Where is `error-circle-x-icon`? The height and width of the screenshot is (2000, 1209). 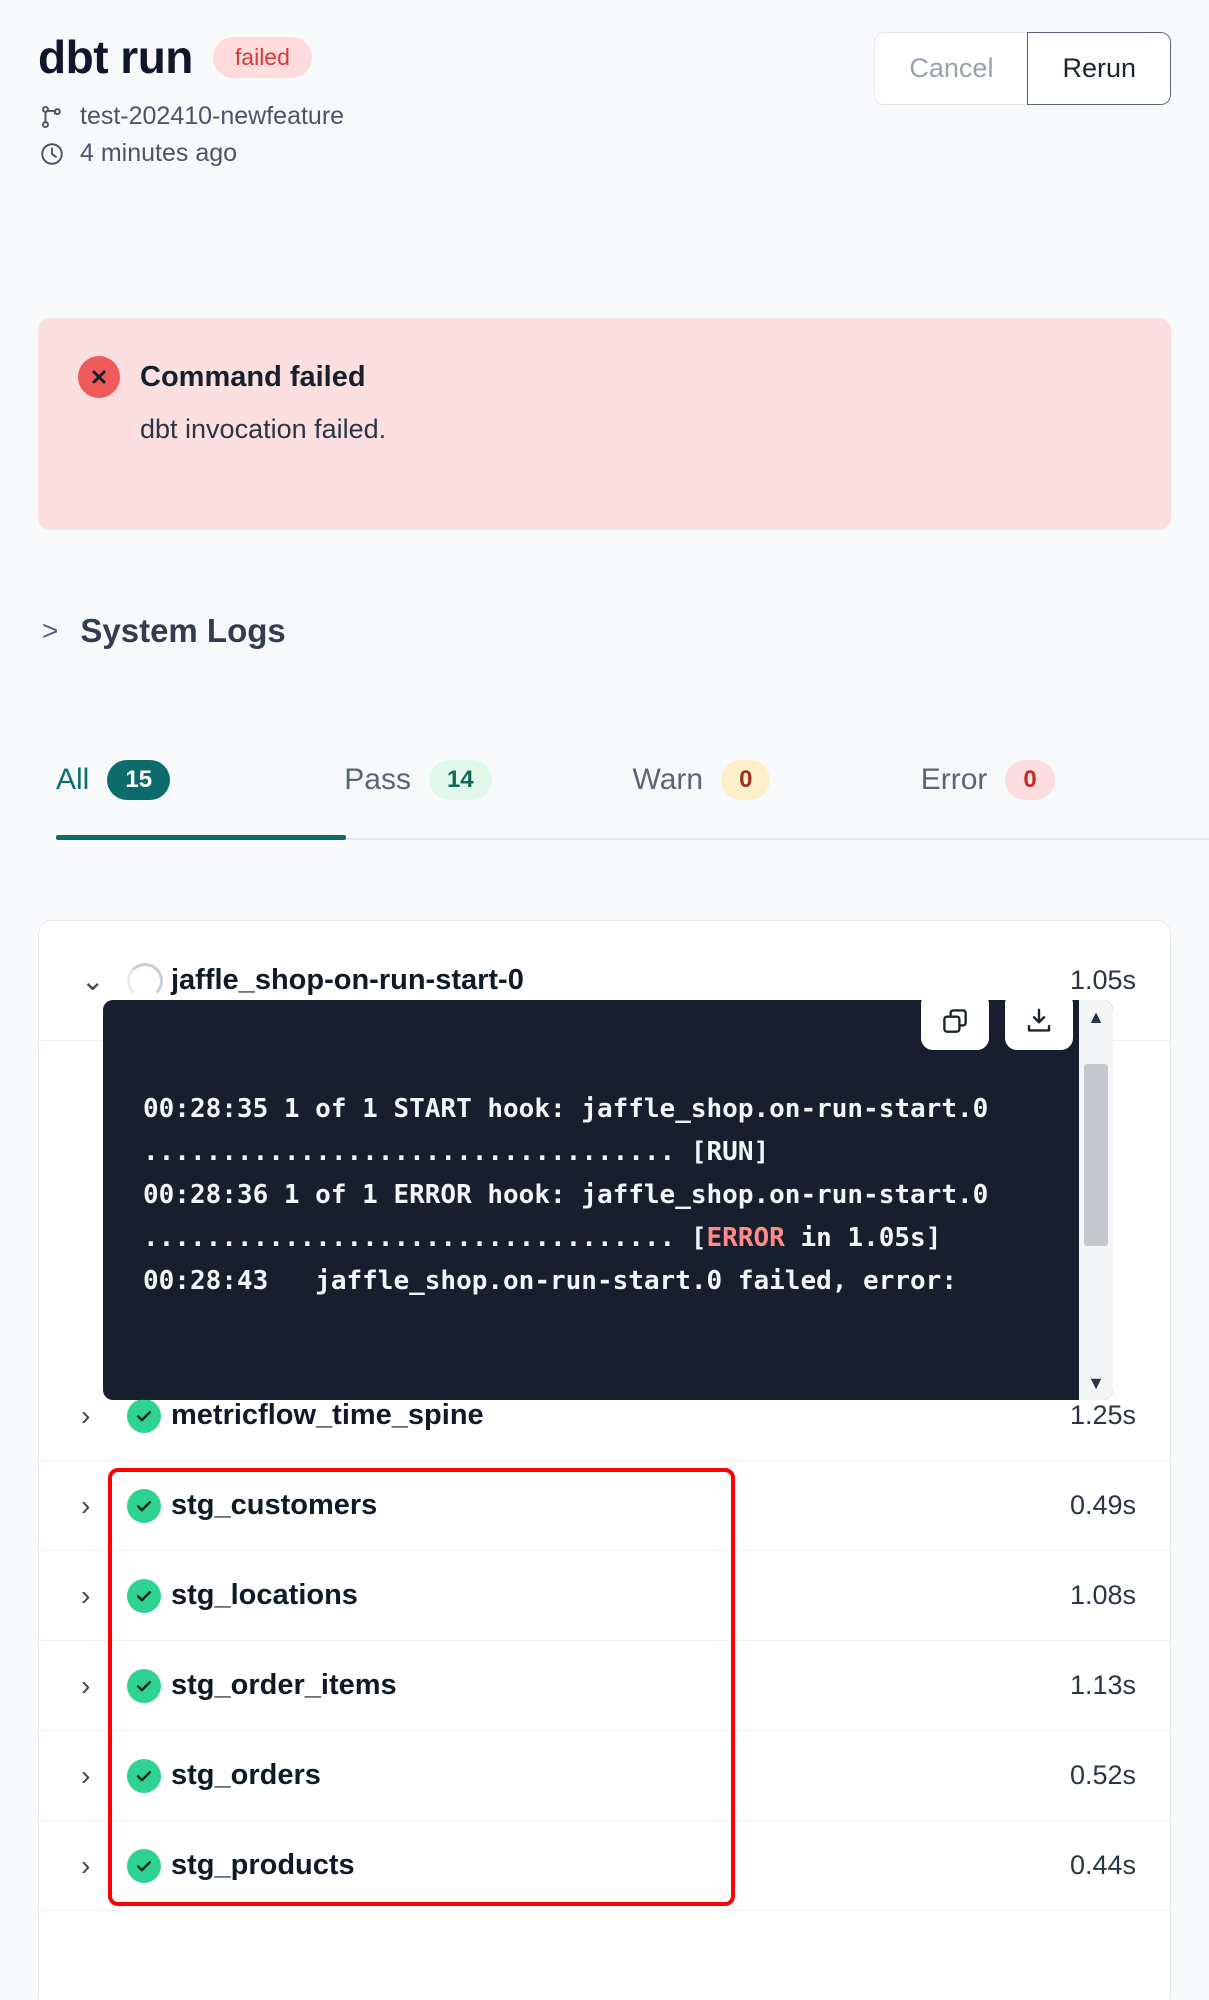 error-circle-x-icon is located at coordinates (99, 377).